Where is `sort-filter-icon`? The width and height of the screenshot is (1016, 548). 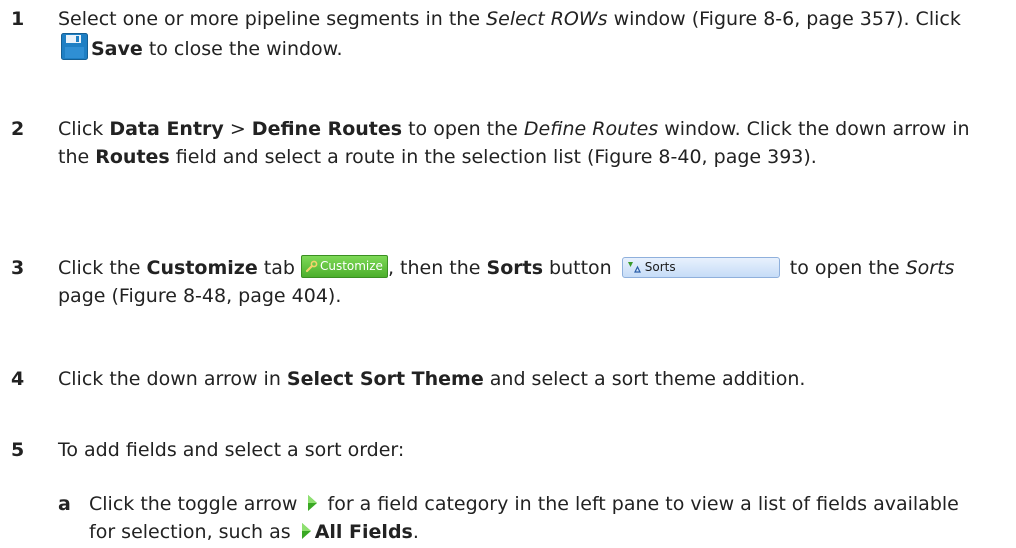
sort-filter-icon is located at coordinates (634, 267).